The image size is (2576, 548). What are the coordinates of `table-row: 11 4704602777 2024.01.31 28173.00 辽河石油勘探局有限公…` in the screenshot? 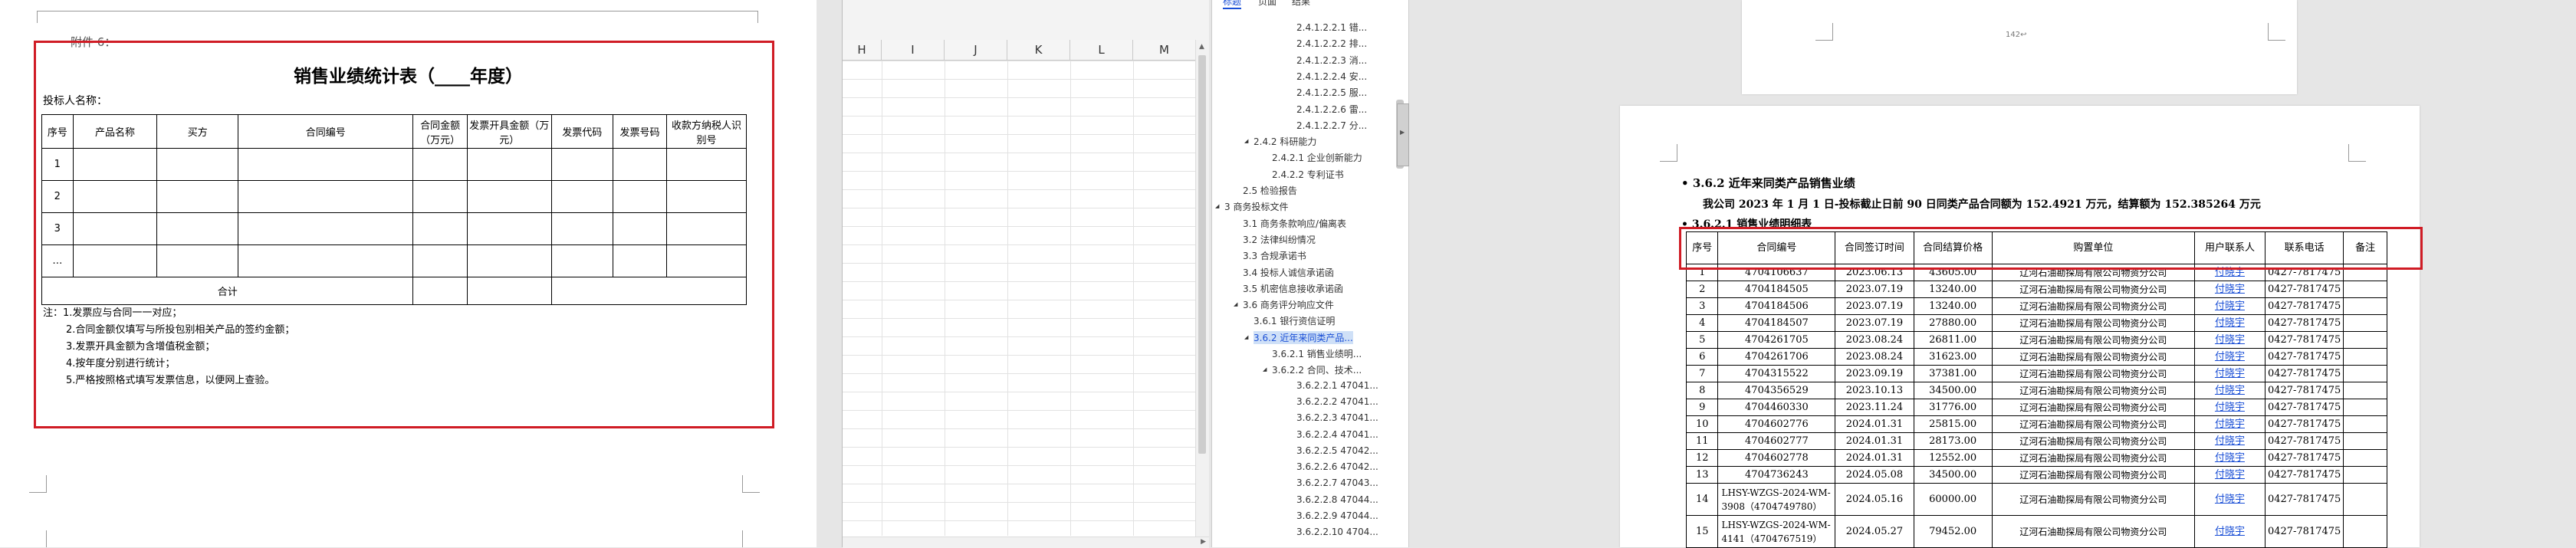 It's located at (2036, 441).